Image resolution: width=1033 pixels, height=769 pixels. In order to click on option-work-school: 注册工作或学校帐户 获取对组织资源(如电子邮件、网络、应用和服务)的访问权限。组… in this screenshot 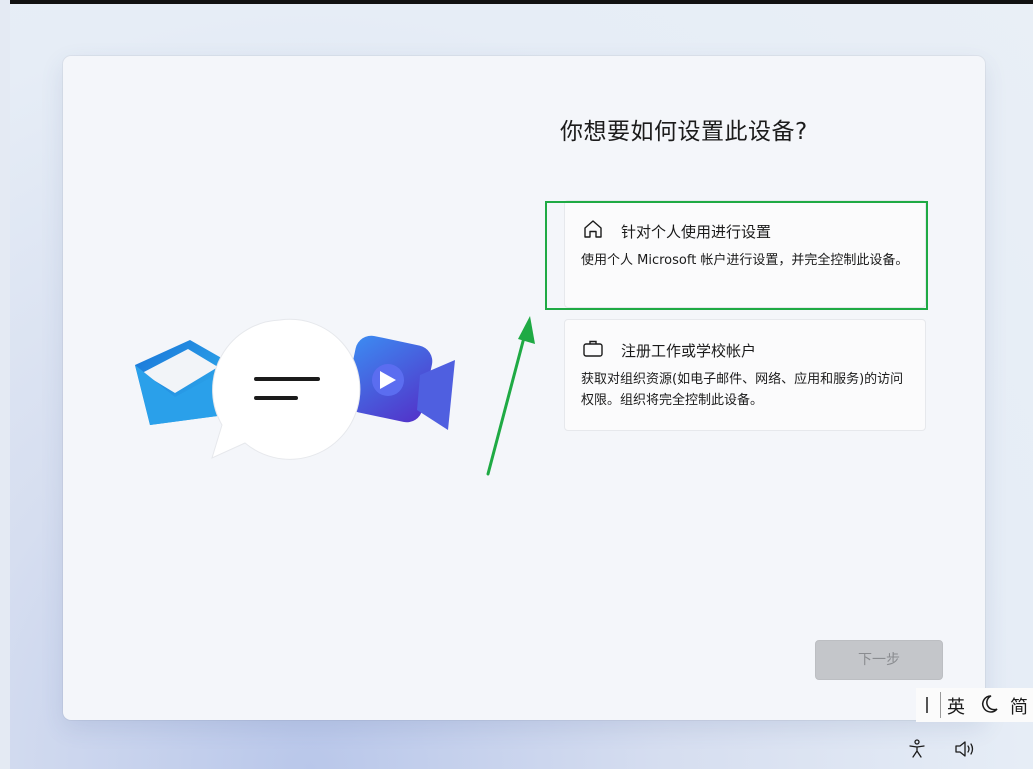, I will do `click(745, 375)`.